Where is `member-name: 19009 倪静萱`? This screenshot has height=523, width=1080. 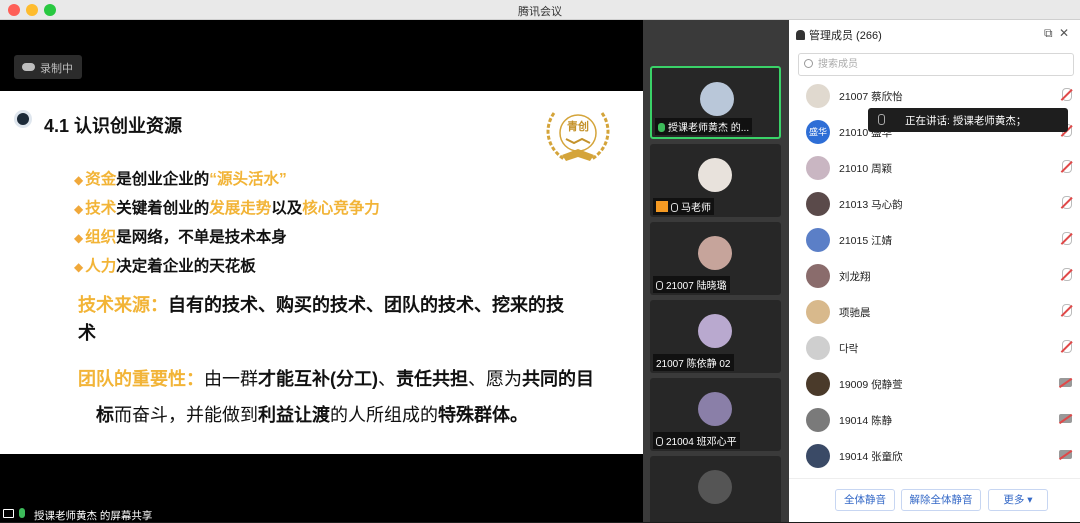
member-name: 19009 倪静萱 is located at coordinates (871, 385).